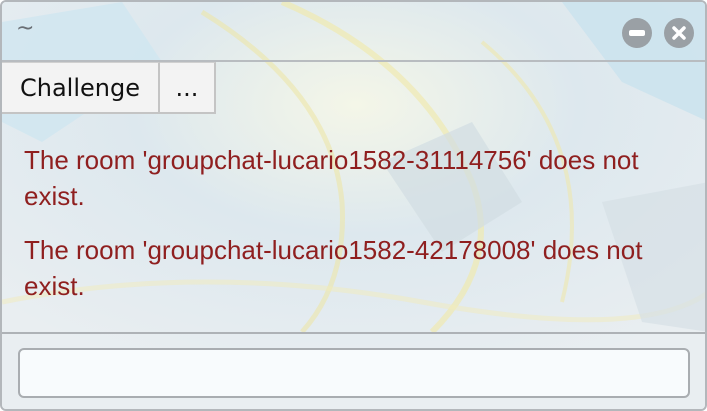  I want to click on close-button, so click(679, 33).